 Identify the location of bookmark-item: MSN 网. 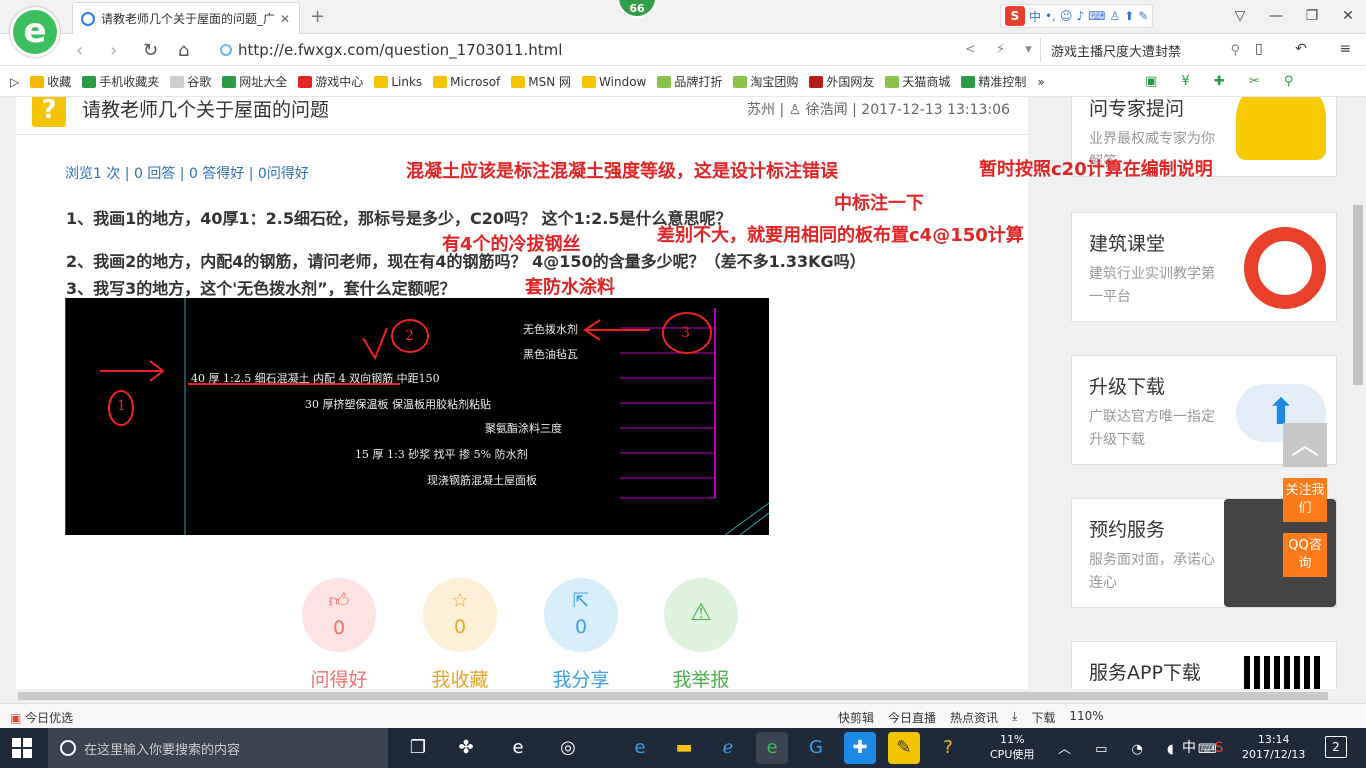
(541, 81).